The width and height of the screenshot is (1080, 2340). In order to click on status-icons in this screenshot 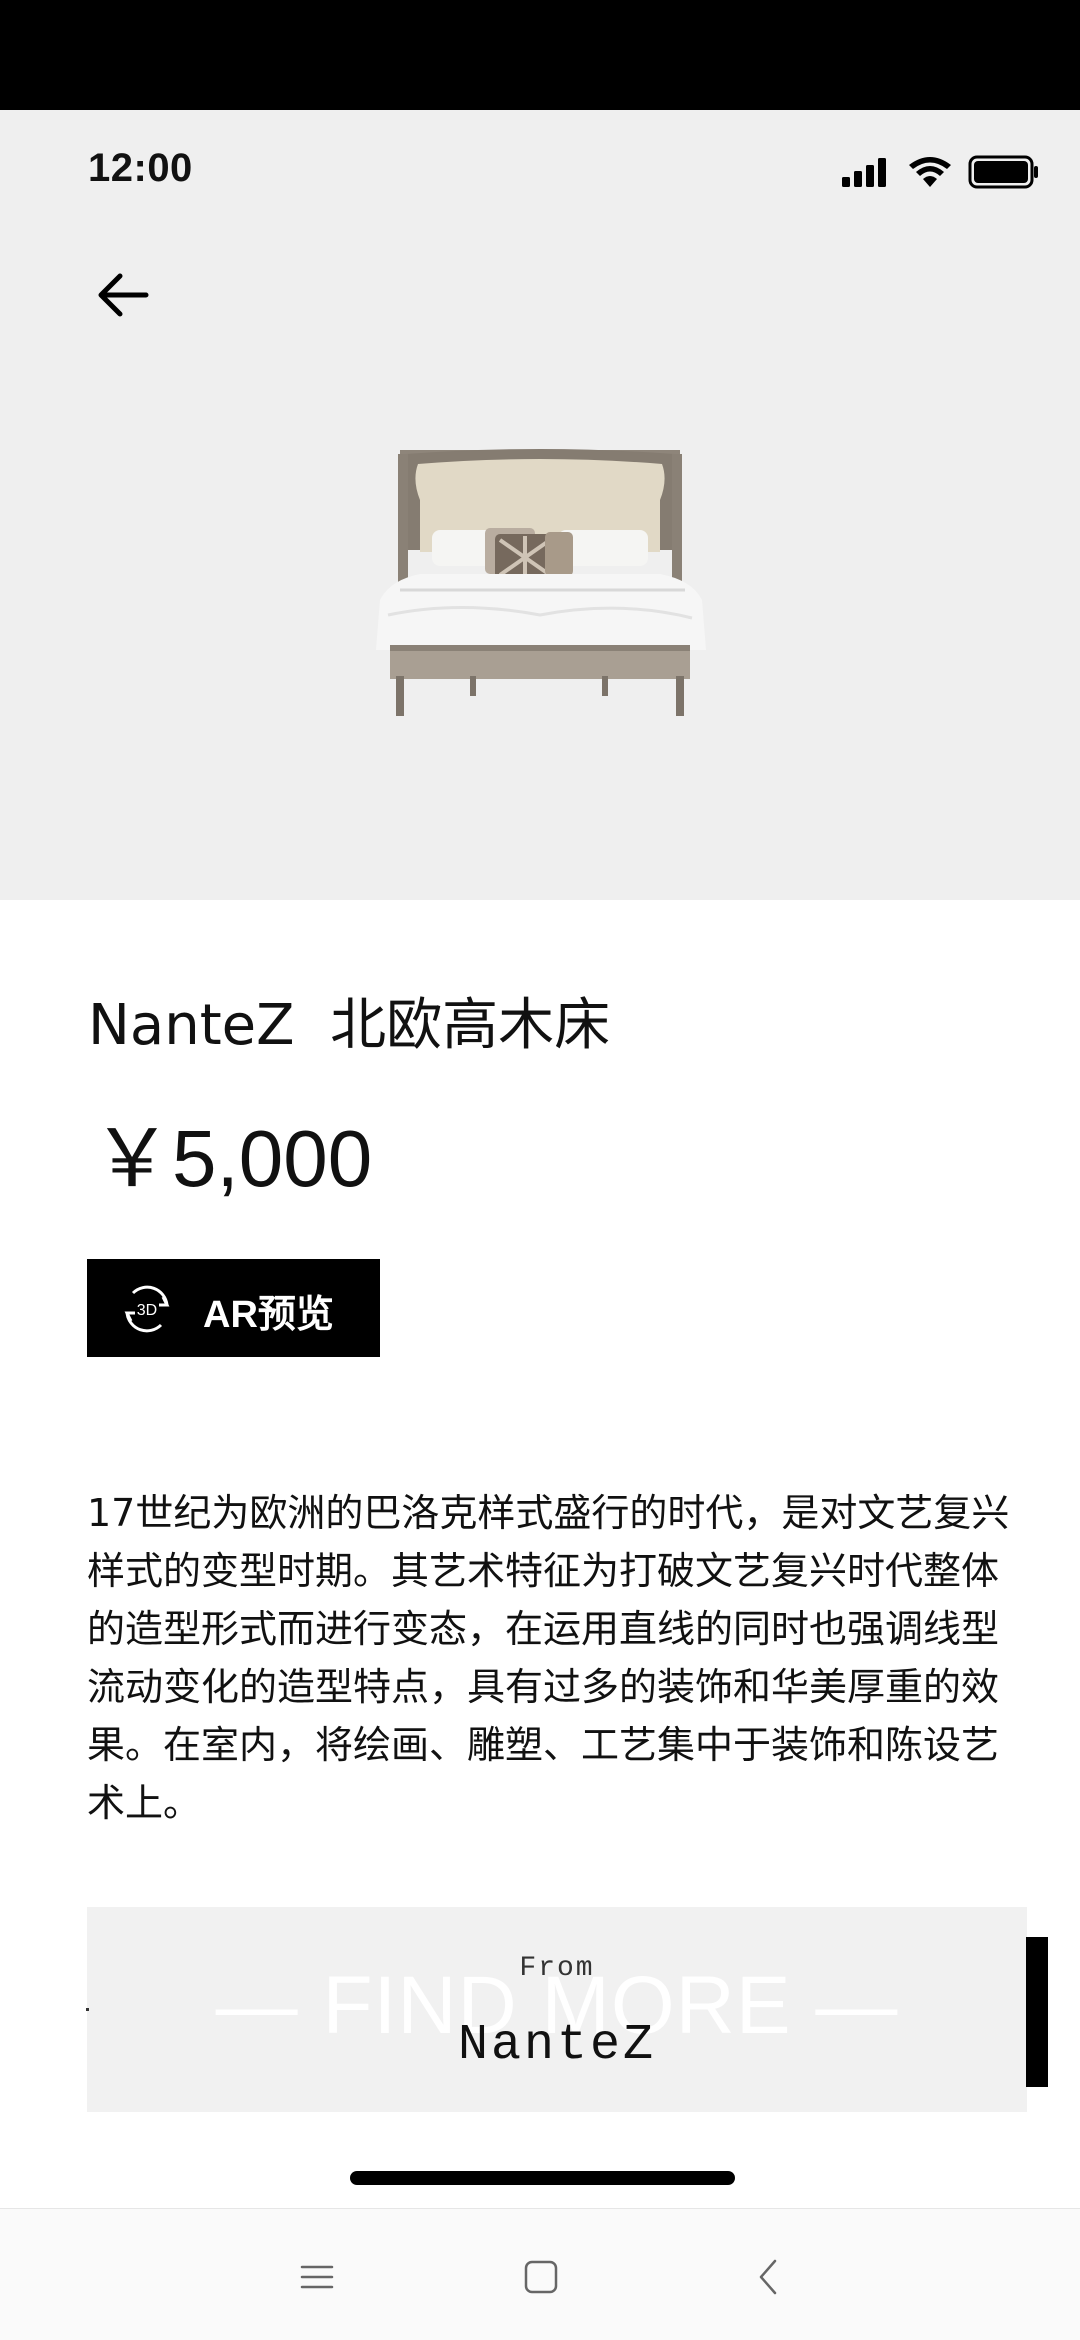, I will do `click(940, 172)`.